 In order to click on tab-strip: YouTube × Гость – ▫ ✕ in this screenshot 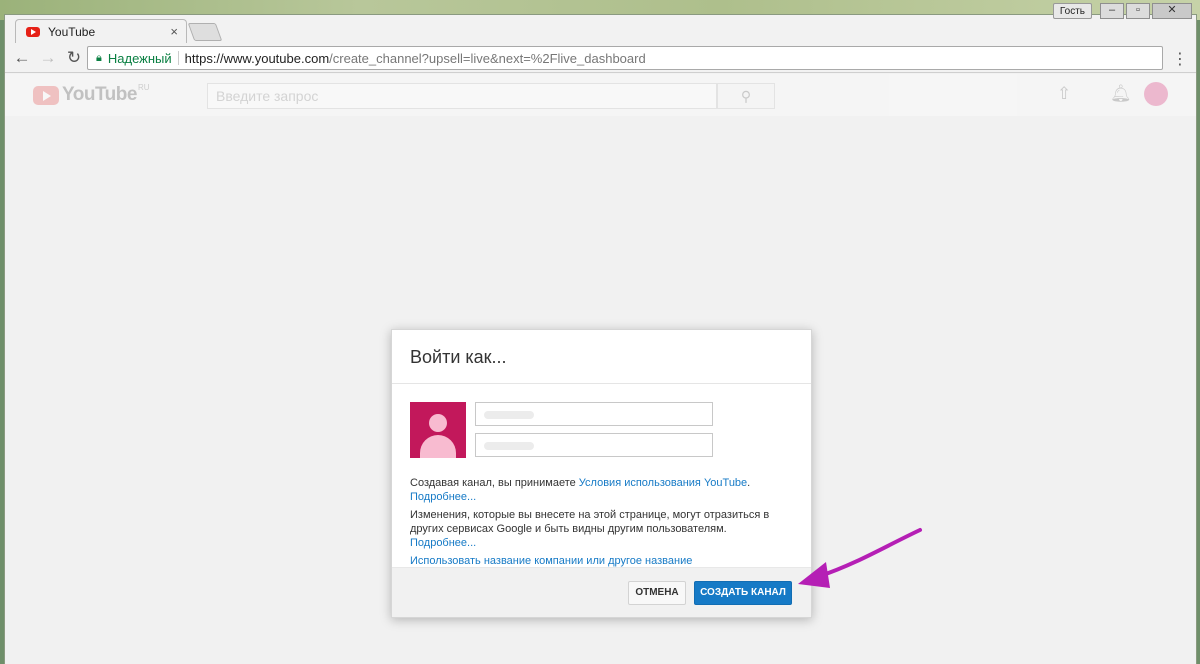, I will do `click(600, 23)`.